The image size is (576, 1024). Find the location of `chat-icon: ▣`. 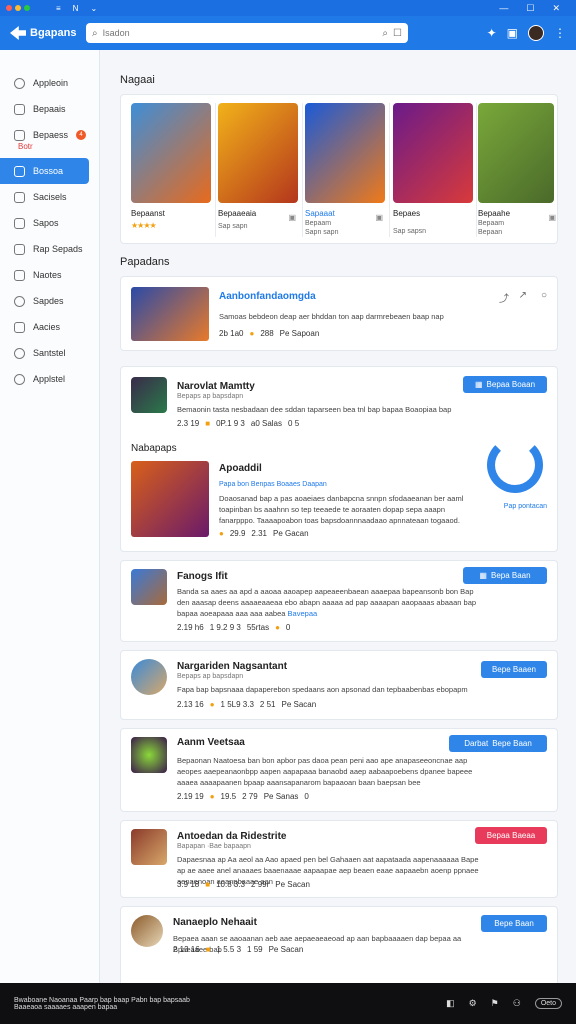

chat-icon: ▣ is located at coordinates (512, 33).